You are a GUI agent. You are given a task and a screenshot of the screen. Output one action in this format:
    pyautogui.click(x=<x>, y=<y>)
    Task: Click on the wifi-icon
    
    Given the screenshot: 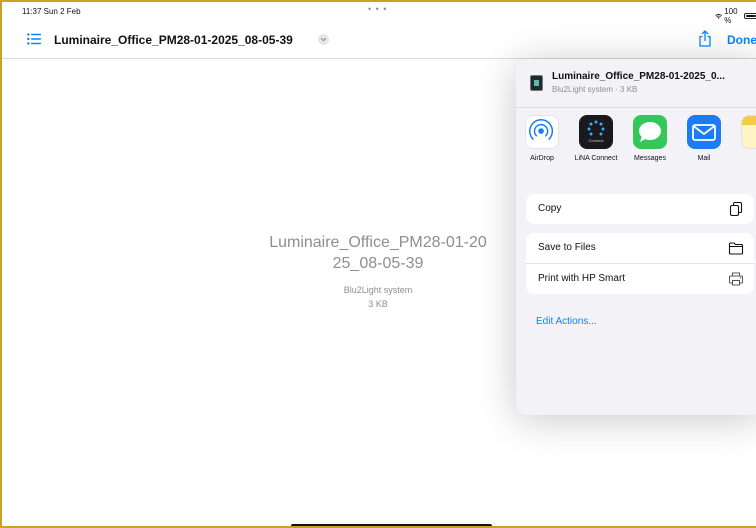 What is the action you would take?
    pyautogui.click(x=718, y=16)
    